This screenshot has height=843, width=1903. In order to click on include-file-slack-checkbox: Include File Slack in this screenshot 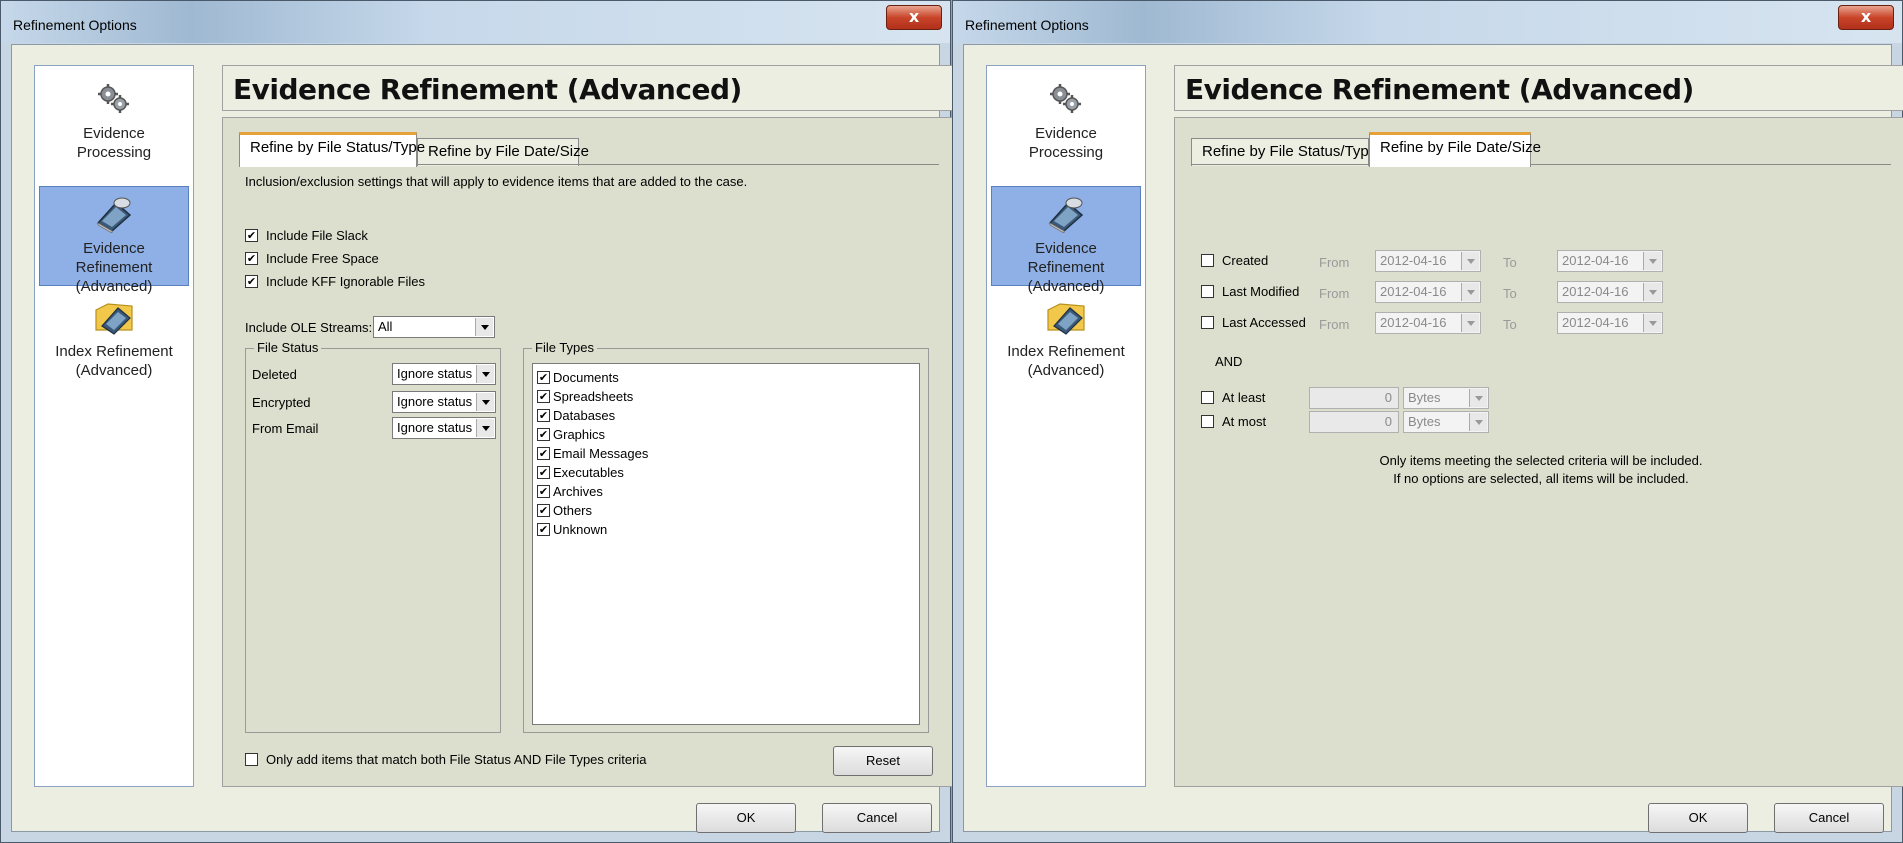, I will do `click(306, 235)`.